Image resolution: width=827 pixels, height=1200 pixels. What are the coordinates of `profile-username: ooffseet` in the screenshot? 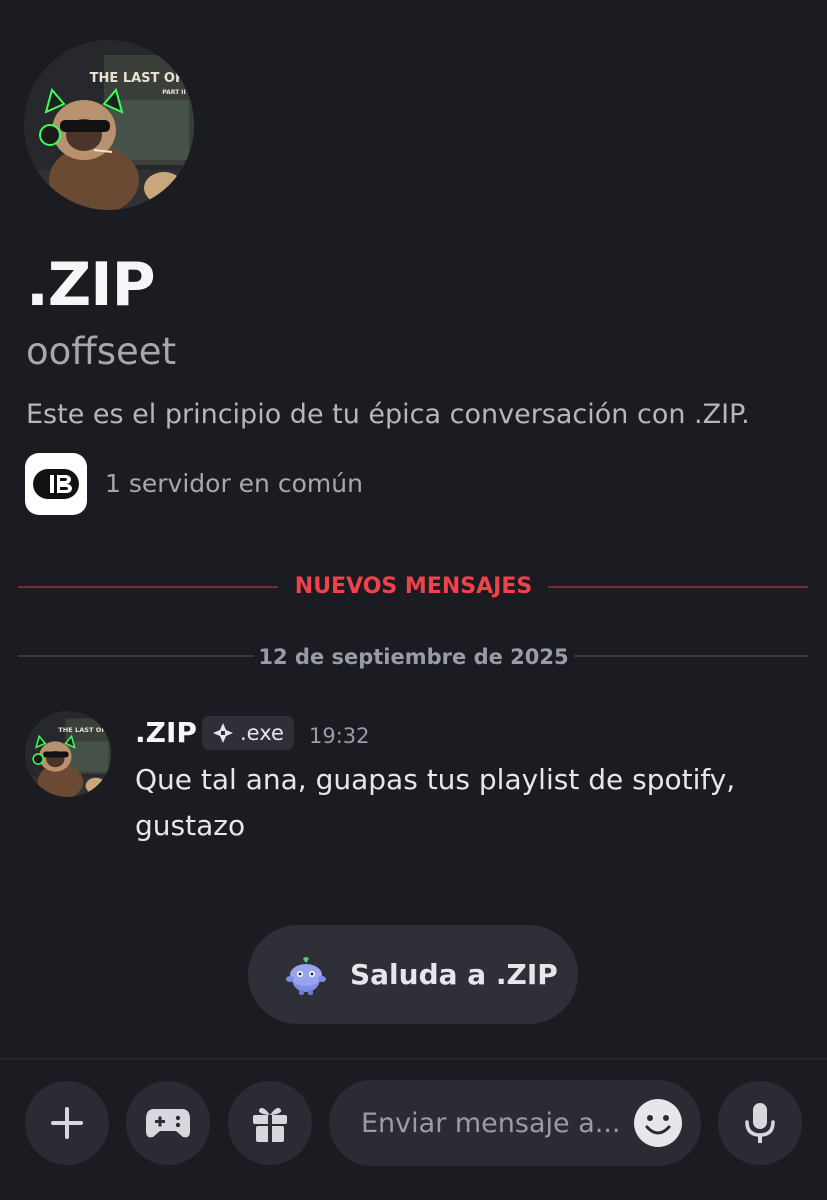 It's located at (101, 351).